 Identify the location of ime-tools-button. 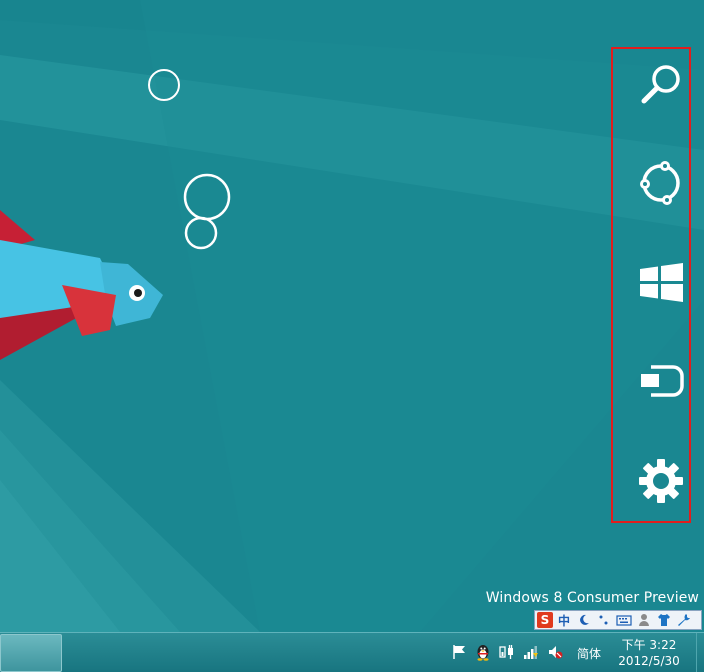
(684, 620).